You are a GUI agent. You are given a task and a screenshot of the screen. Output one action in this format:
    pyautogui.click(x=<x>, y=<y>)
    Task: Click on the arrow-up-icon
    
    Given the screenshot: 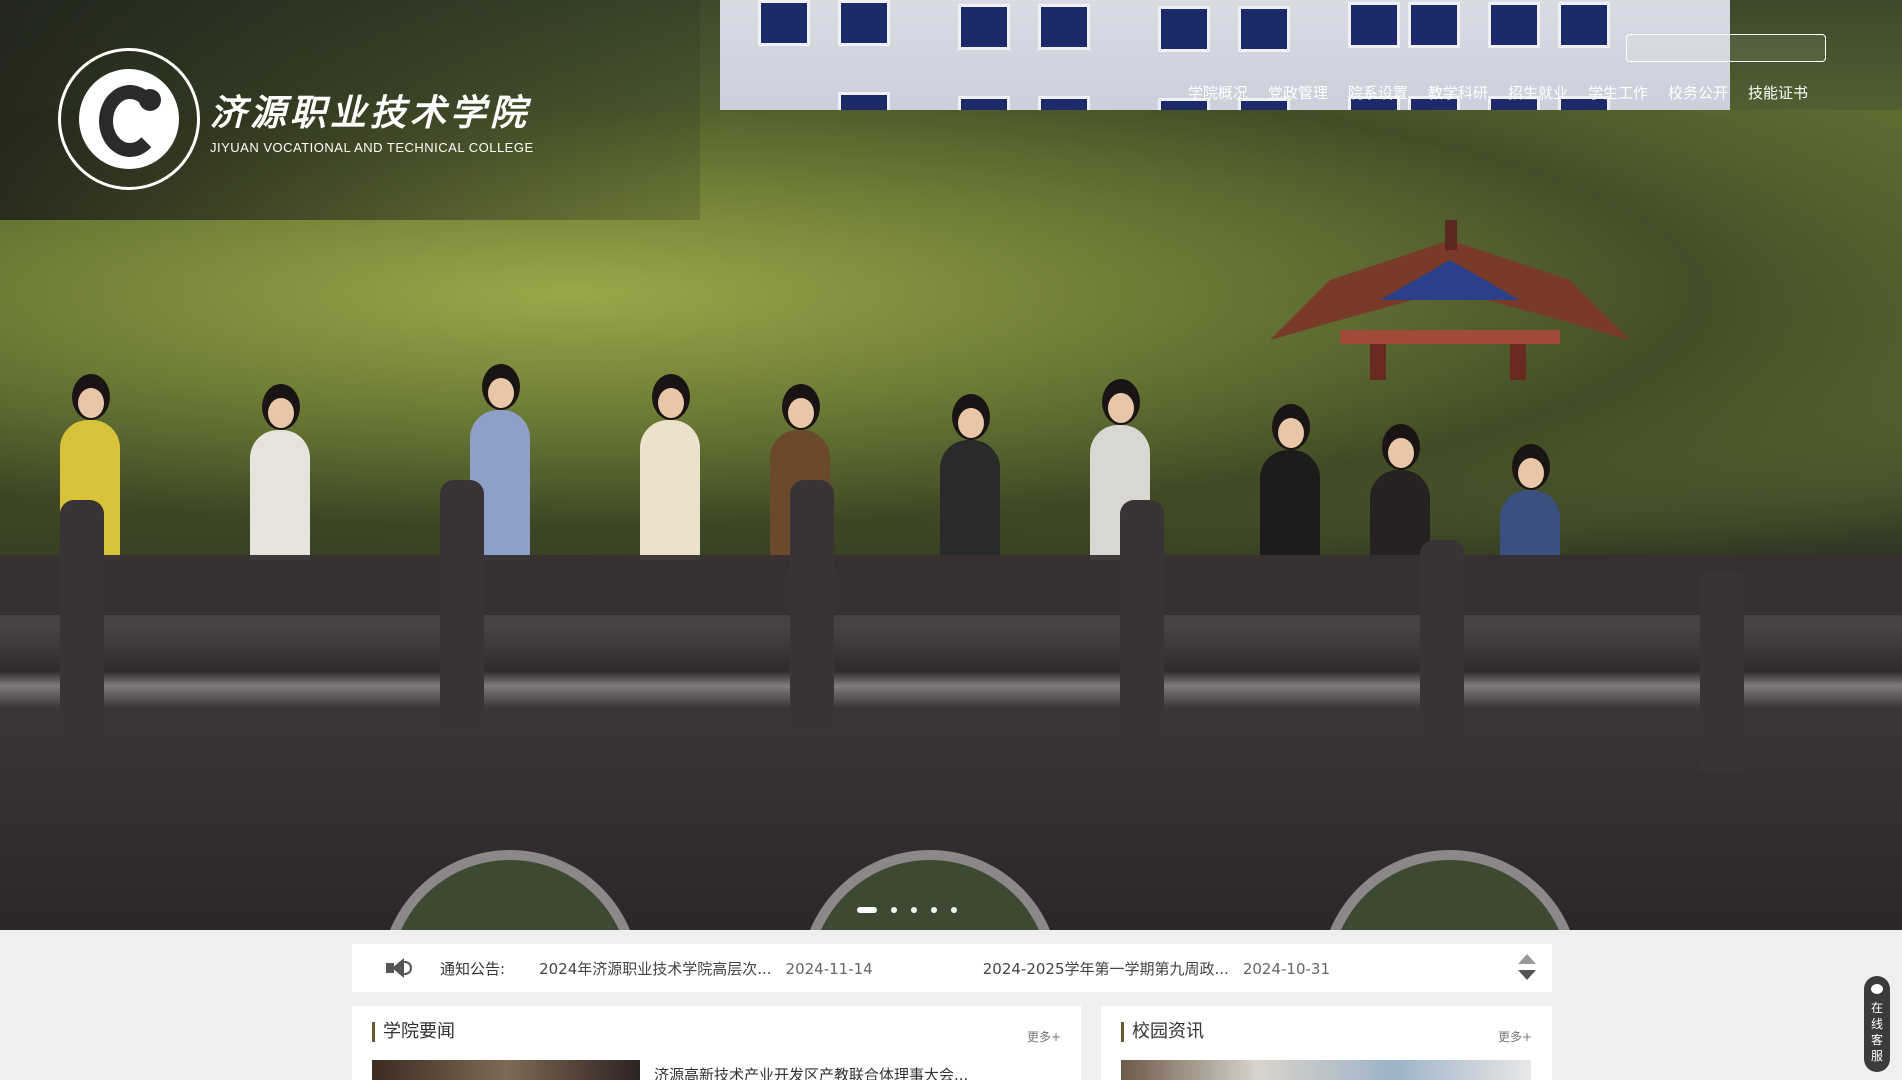 What is the action you would take?
    pyautogui.click(x=1527, y=959)
    